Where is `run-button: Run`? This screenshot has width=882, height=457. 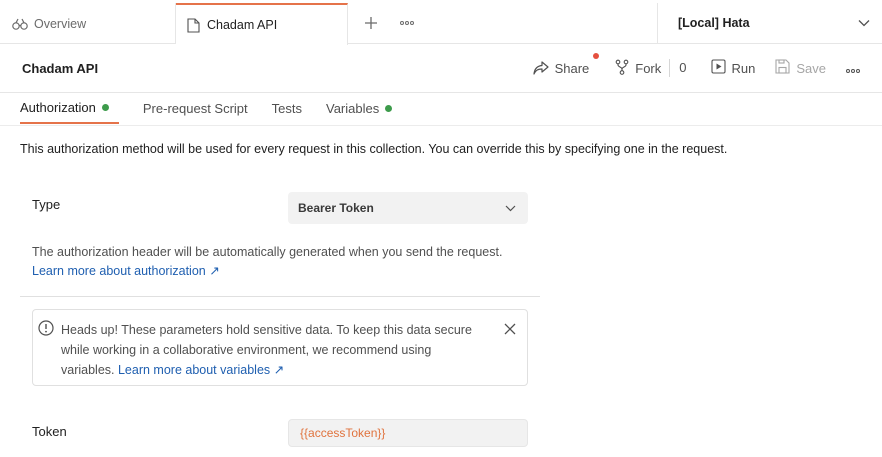
run-button: Run is located at coordinates (733, 68).